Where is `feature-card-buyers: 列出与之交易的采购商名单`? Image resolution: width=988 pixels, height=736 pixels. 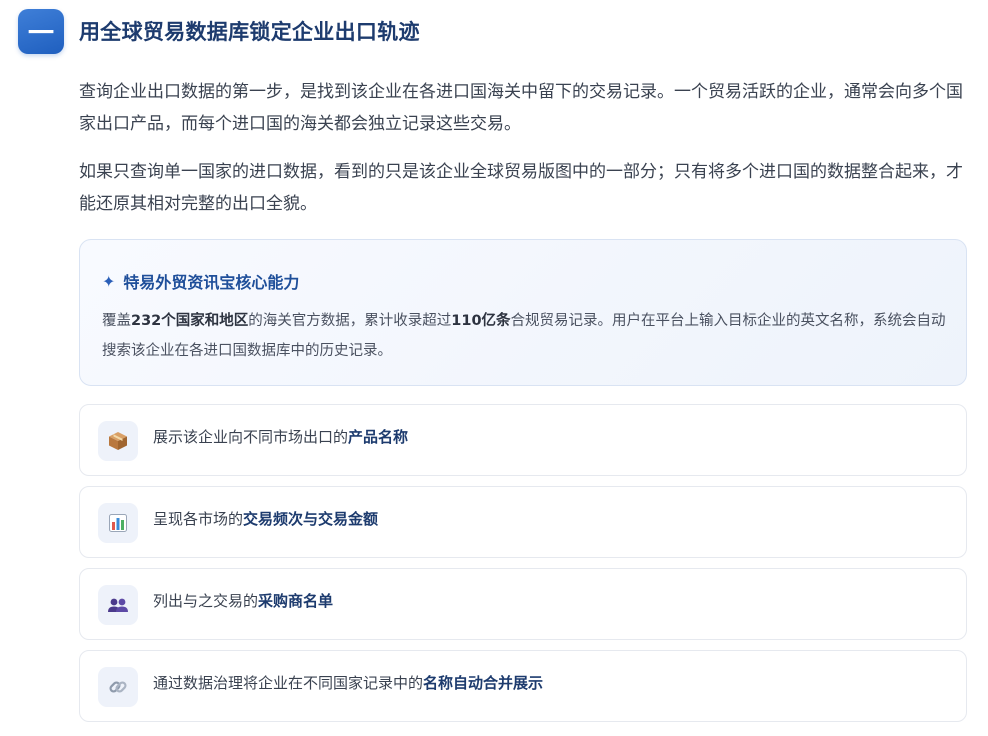 feature-card-buyers: 列出与之交易的采购商名单 is located at coordinates (523, 604).